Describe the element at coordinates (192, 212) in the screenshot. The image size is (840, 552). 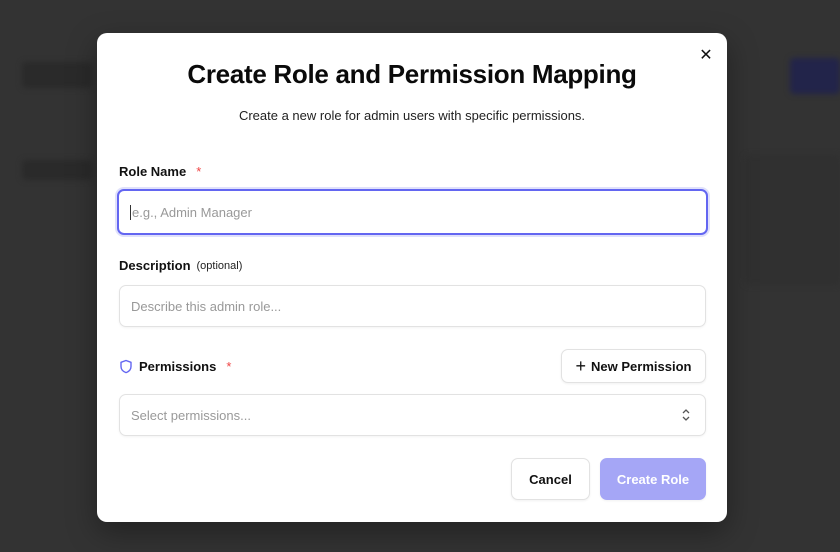
I see `role-name-placeholder: e.g., Admin Manager` at that location.